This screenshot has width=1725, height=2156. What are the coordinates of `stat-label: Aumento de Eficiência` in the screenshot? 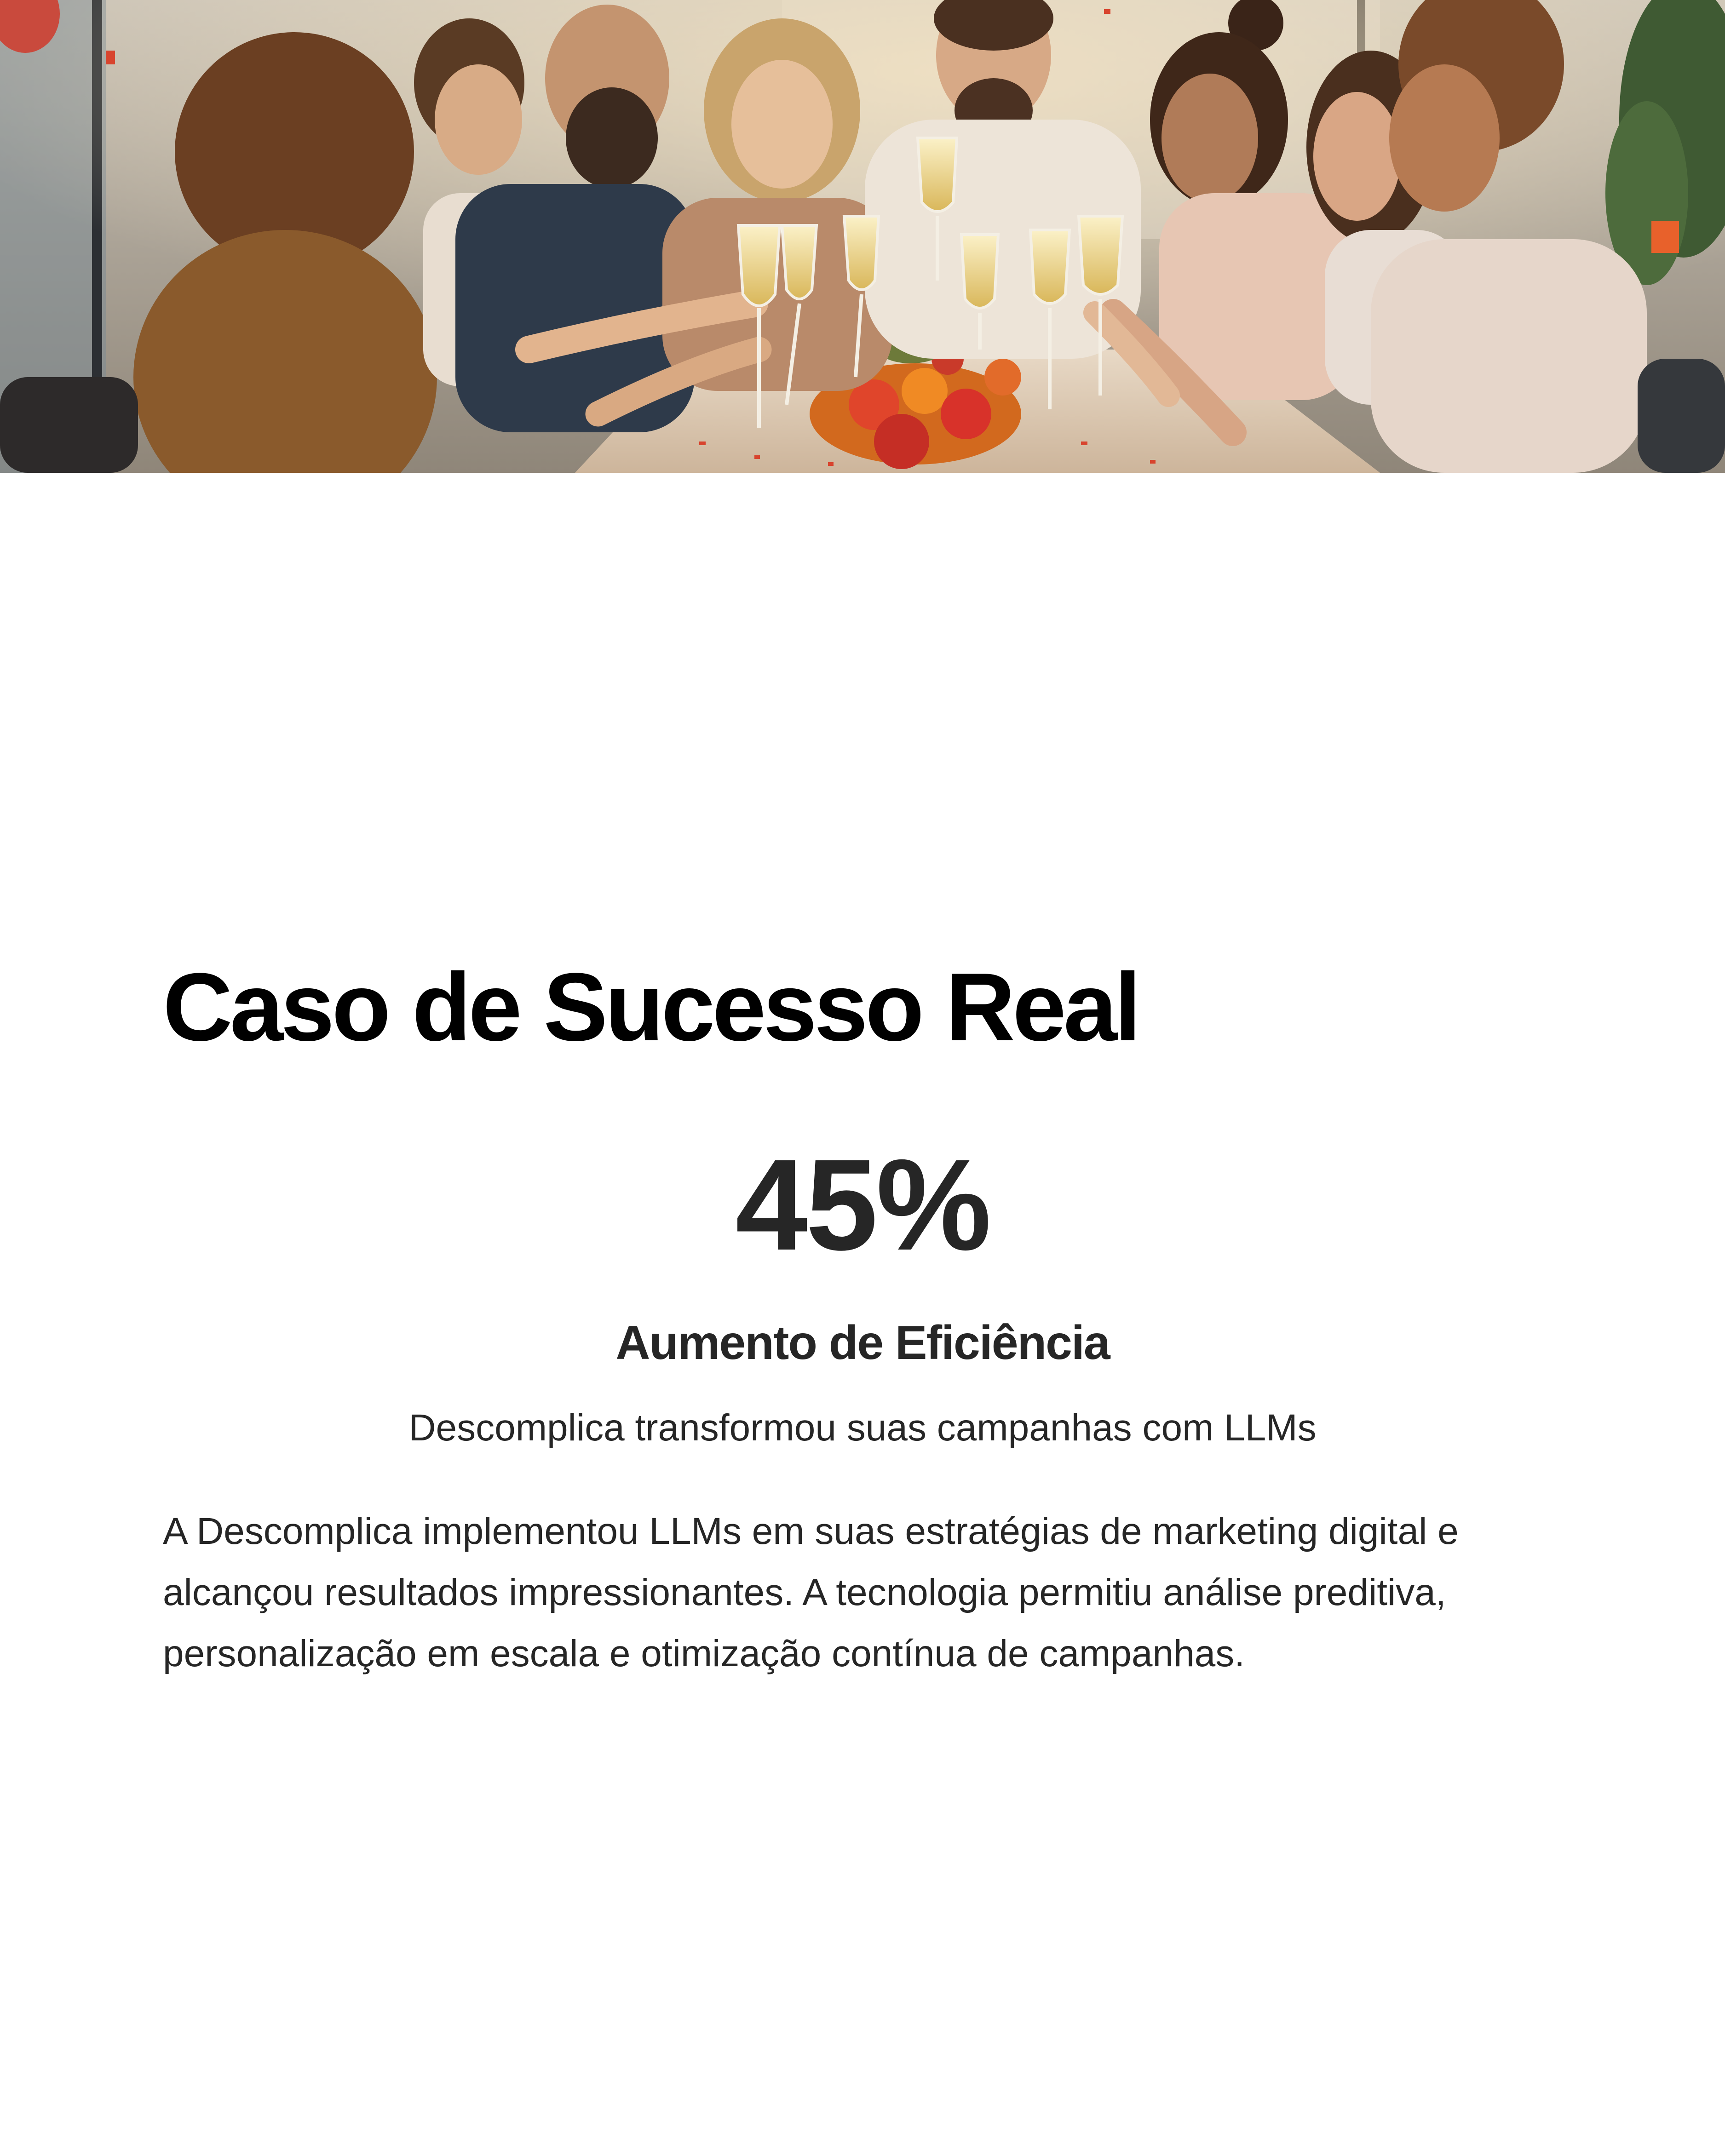 It's located at (862, 1343).